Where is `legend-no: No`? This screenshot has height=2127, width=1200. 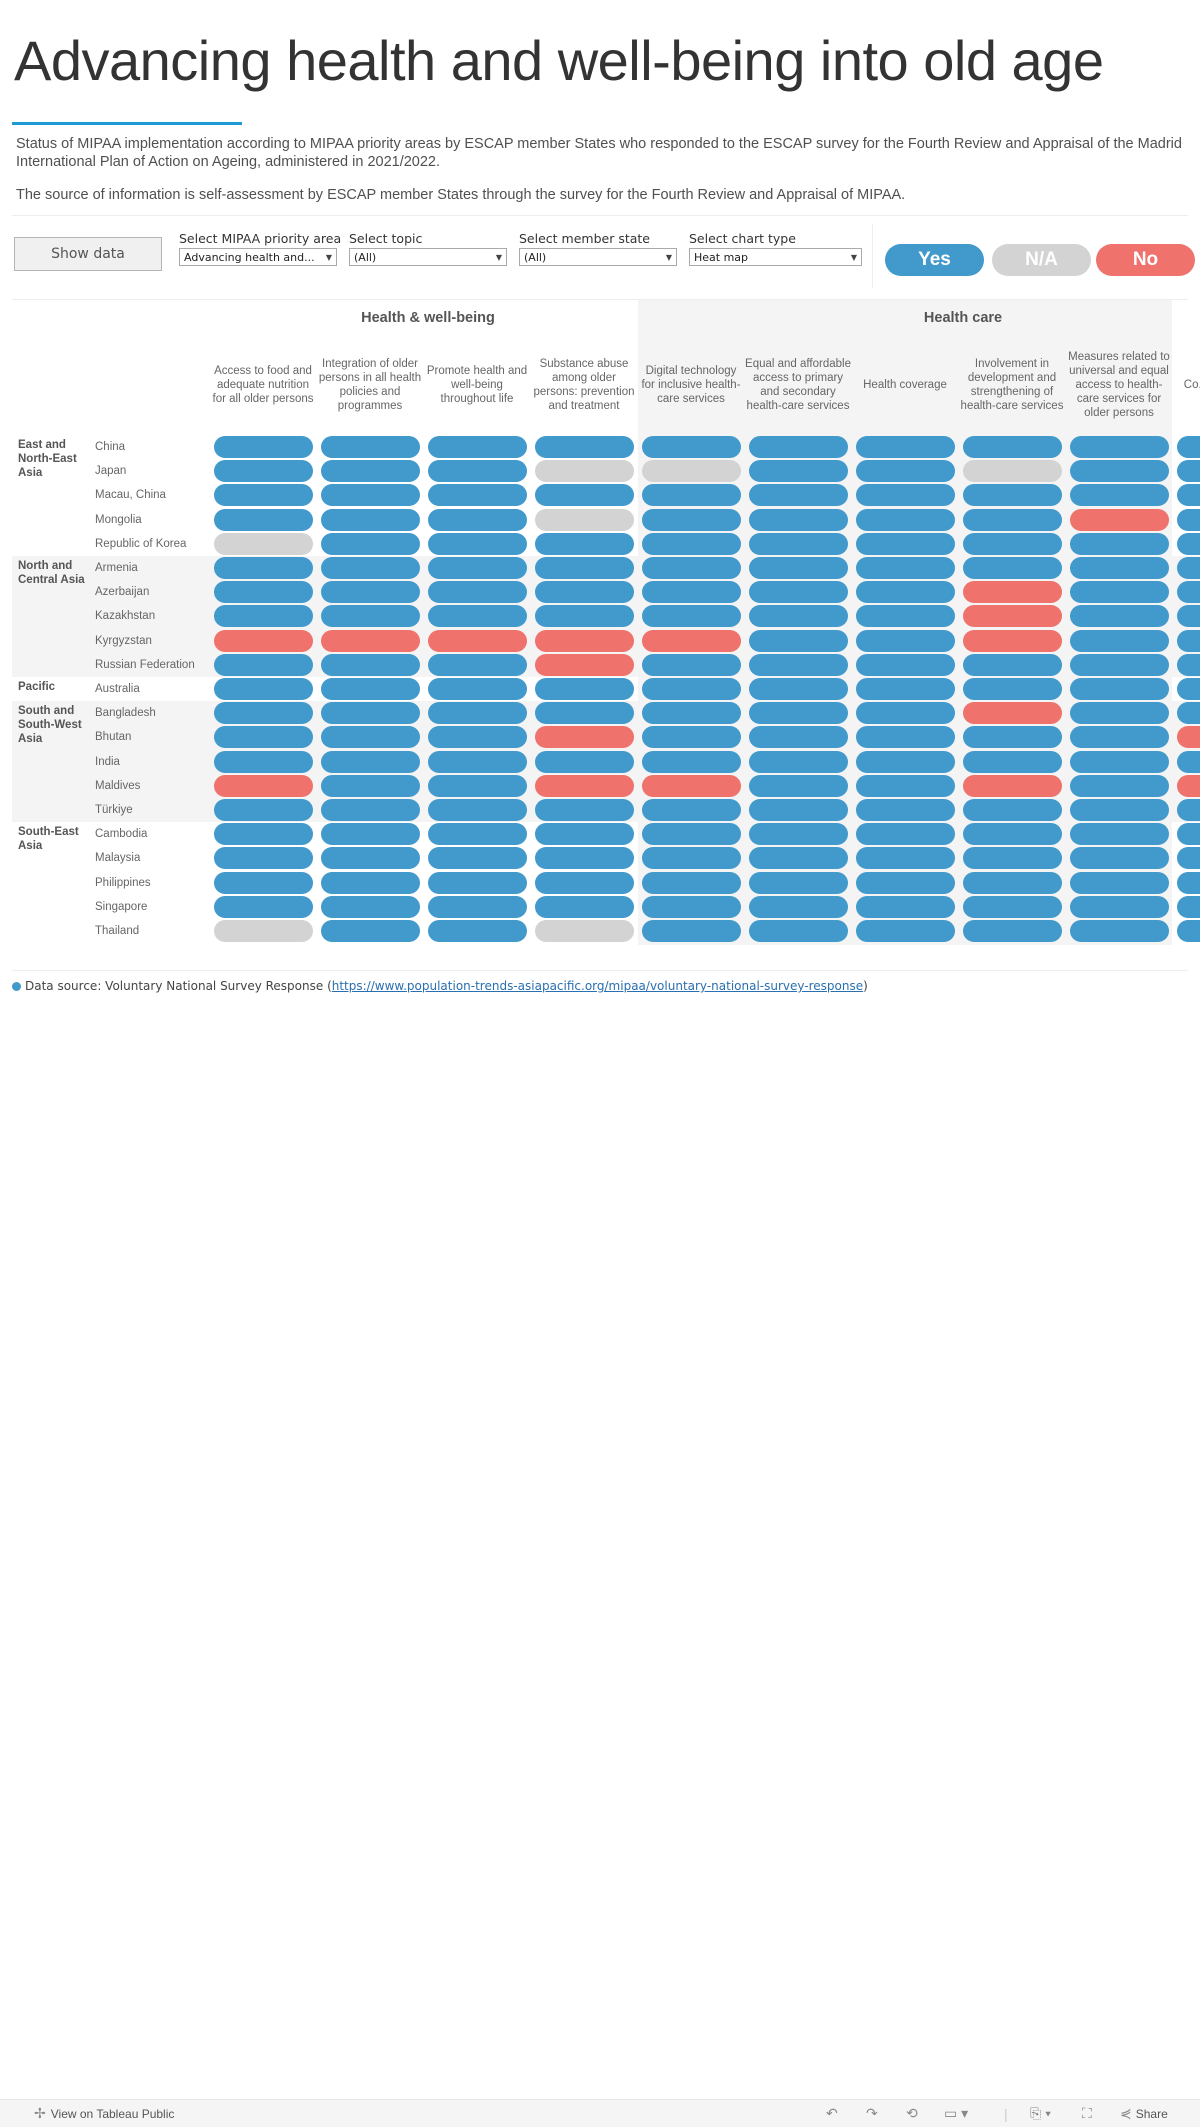
legend-no: No is located at coordinates (1145, 260).